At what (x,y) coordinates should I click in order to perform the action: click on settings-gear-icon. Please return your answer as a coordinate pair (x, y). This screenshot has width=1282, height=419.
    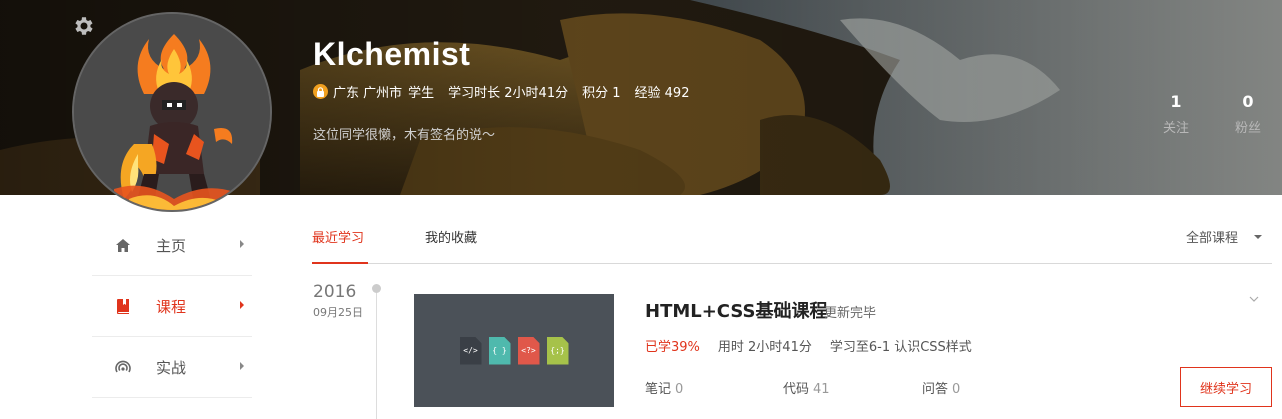
    Looking at the image, I should click on (84, 26).